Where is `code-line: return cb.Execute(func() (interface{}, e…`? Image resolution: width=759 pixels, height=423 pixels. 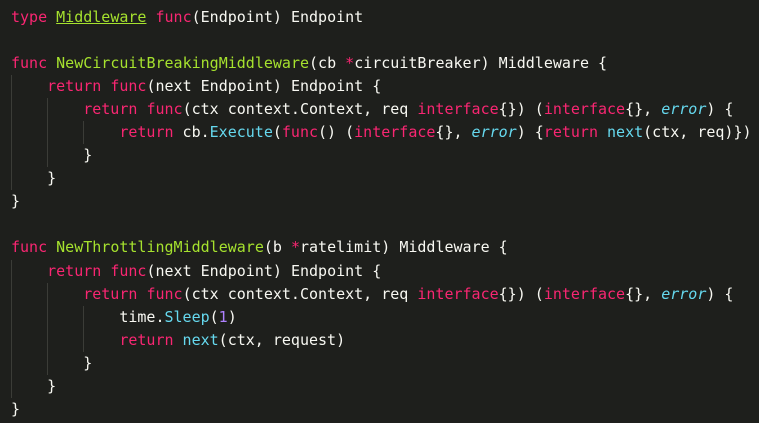
code-line: return cb.Execute(func() (interface{}, e… is located at coordinates (385, 133).